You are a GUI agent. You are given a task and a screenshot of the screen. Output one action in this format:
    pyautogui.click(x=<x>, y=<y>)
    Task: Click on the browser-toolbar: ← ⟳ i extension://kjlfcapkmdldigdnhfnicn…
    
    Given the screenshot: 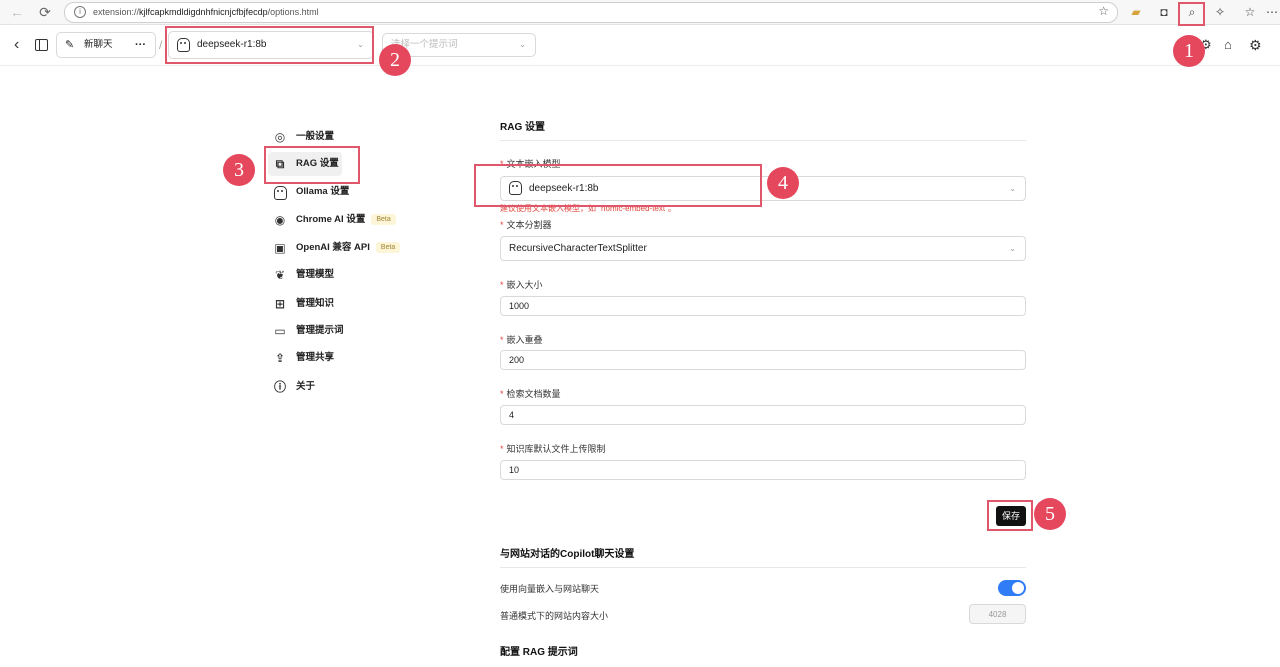 What is the action you would take?
    pyautogui.click(x=640, y=12)
    